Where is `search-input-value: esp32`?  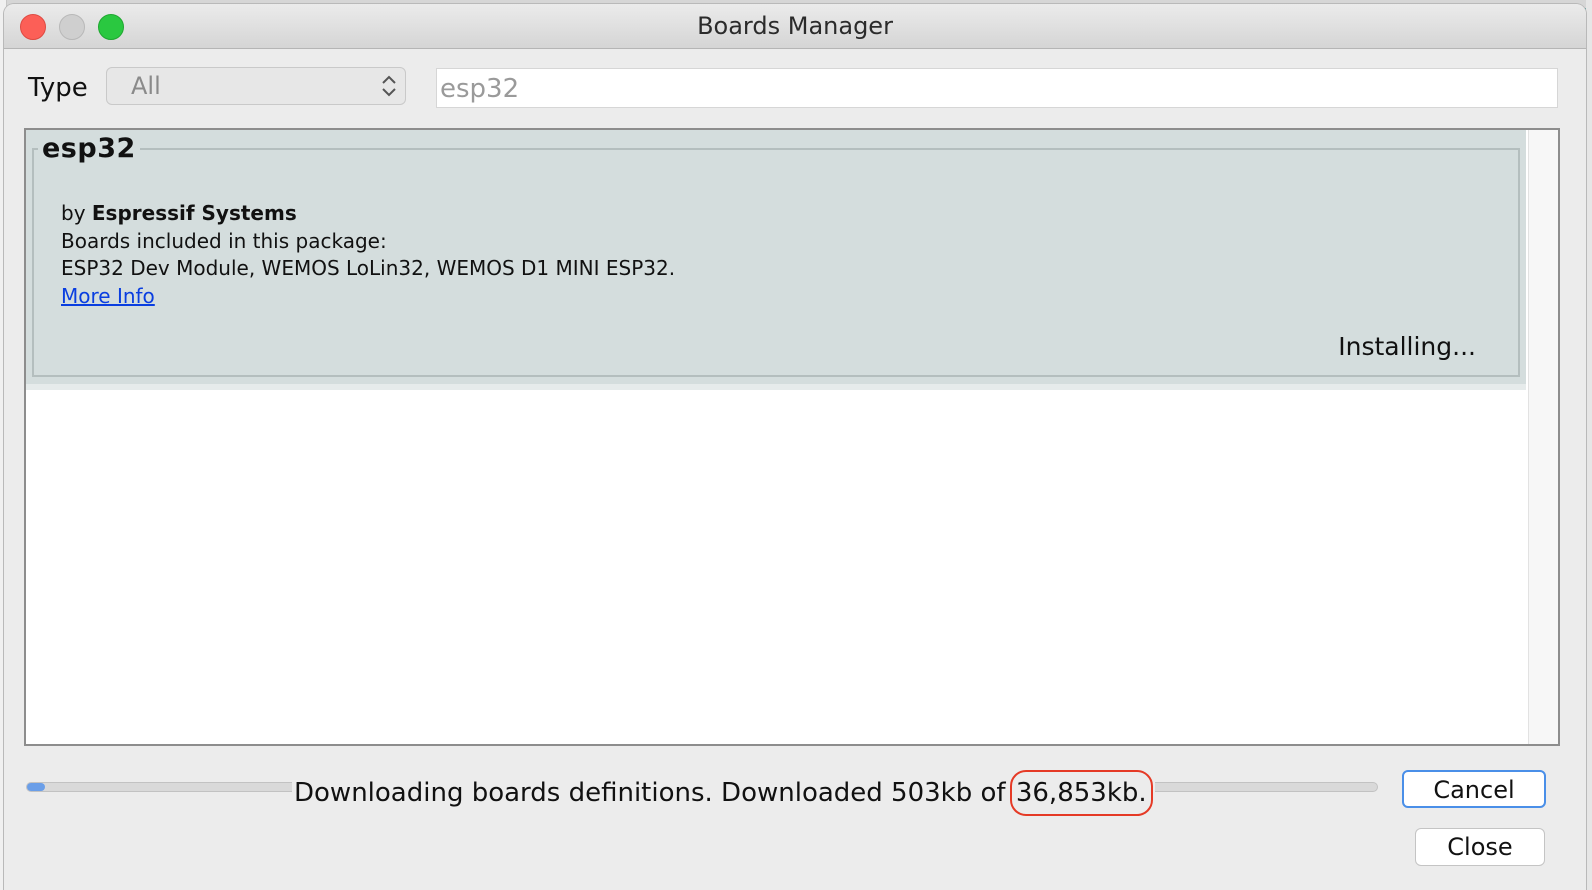 search-input-value: esp32 is located at coordinates (480, 89).